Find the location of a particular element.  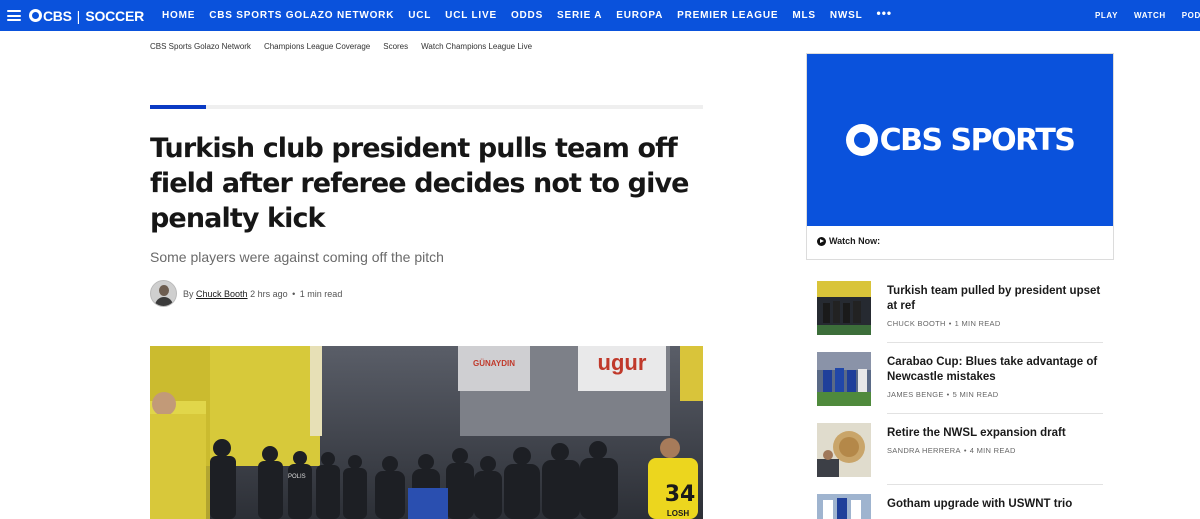

story-meta: SANDRA HERRERA • 4 MIN READ is located at coordinates (951, 450).